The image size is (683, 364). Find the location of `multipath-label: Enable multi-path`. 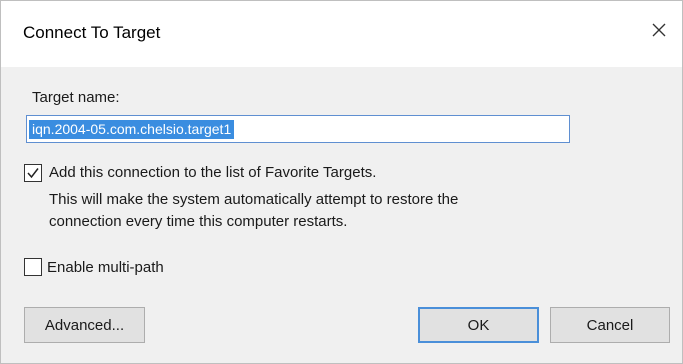

multipath-label: Enable multi-path is located at coordinates (105, 267).